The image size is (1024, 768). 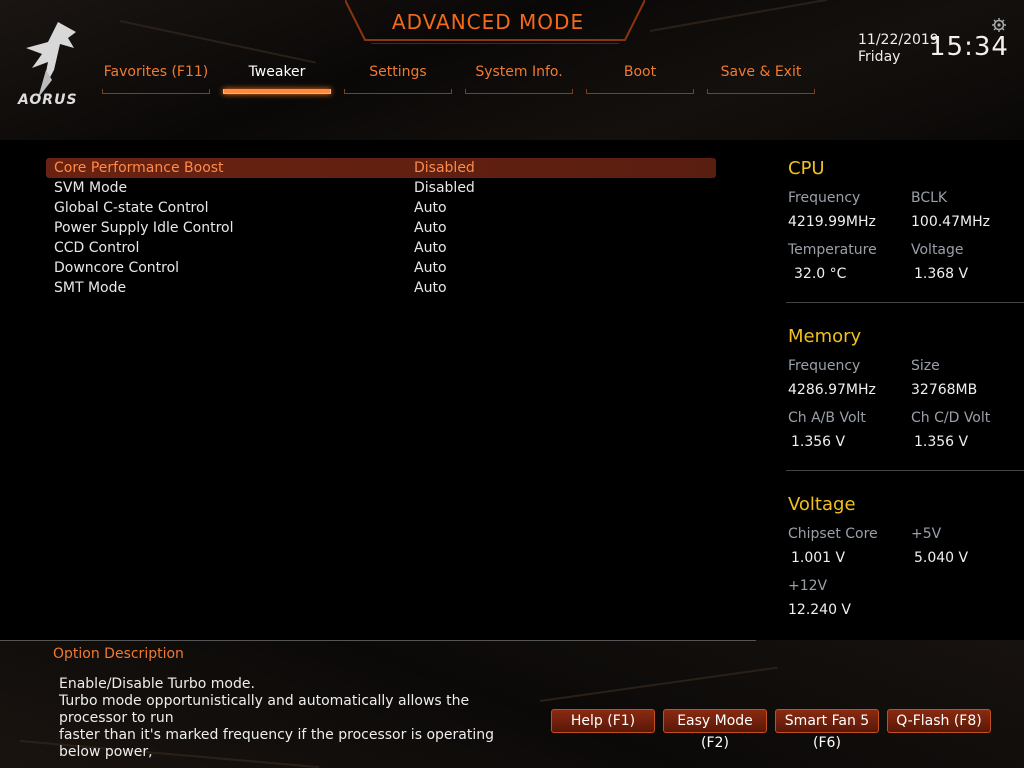 I want to click on setting-power-supply-idle: Power Supply Idle Control Auto, so click(x=381, y=228).